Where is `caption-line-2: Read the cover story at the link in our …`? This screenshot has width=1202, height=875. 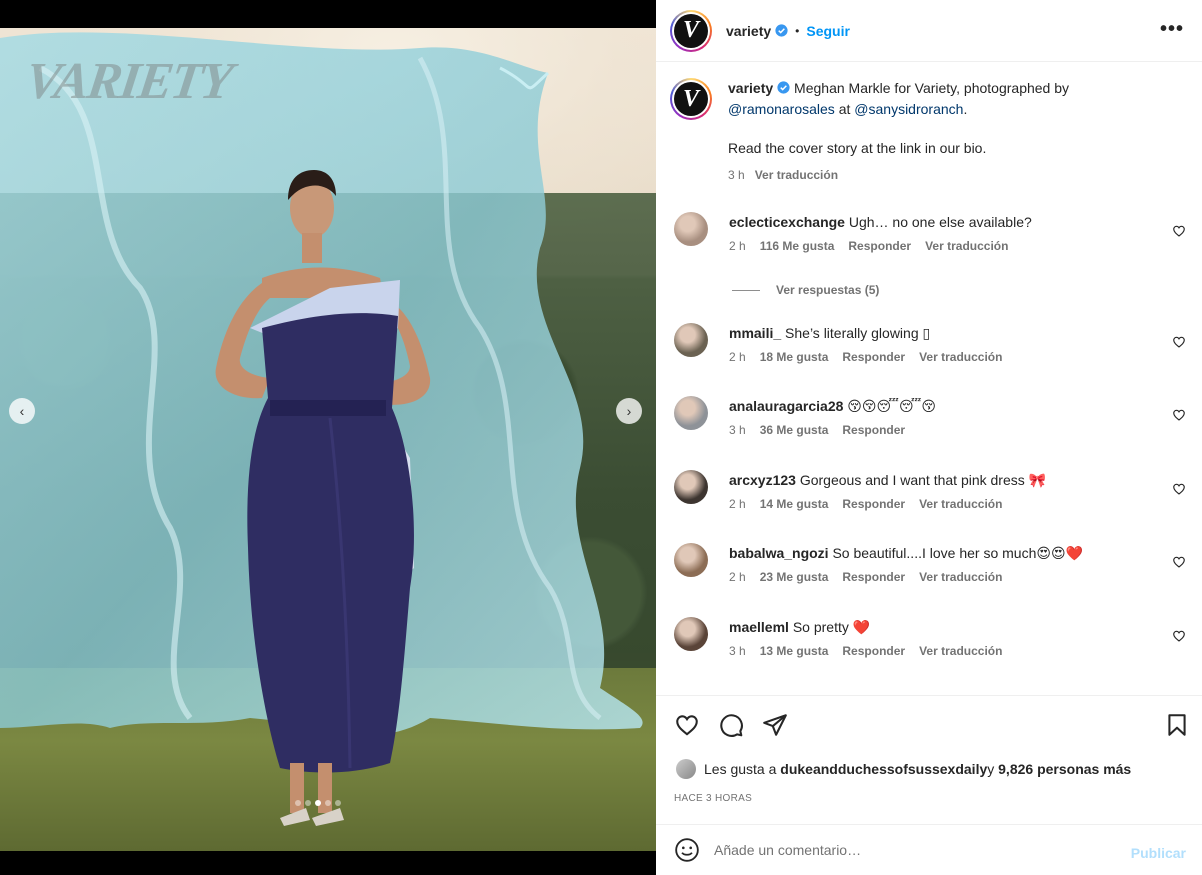 caption-line-2: Read the cover story at the link in our … is located at coordinates (857, 148).